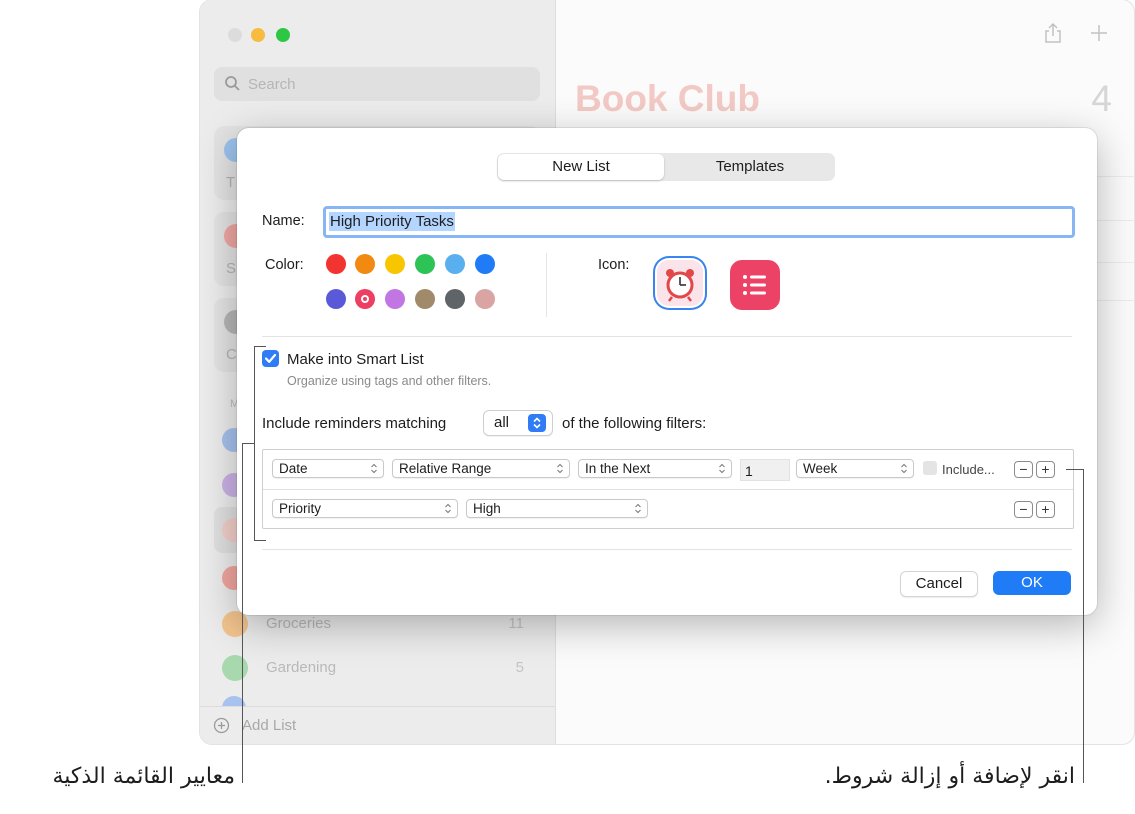  Describe the element at coordinates (557, 508) in the screenshot. I see `rule2-value-popup: High` at that location.